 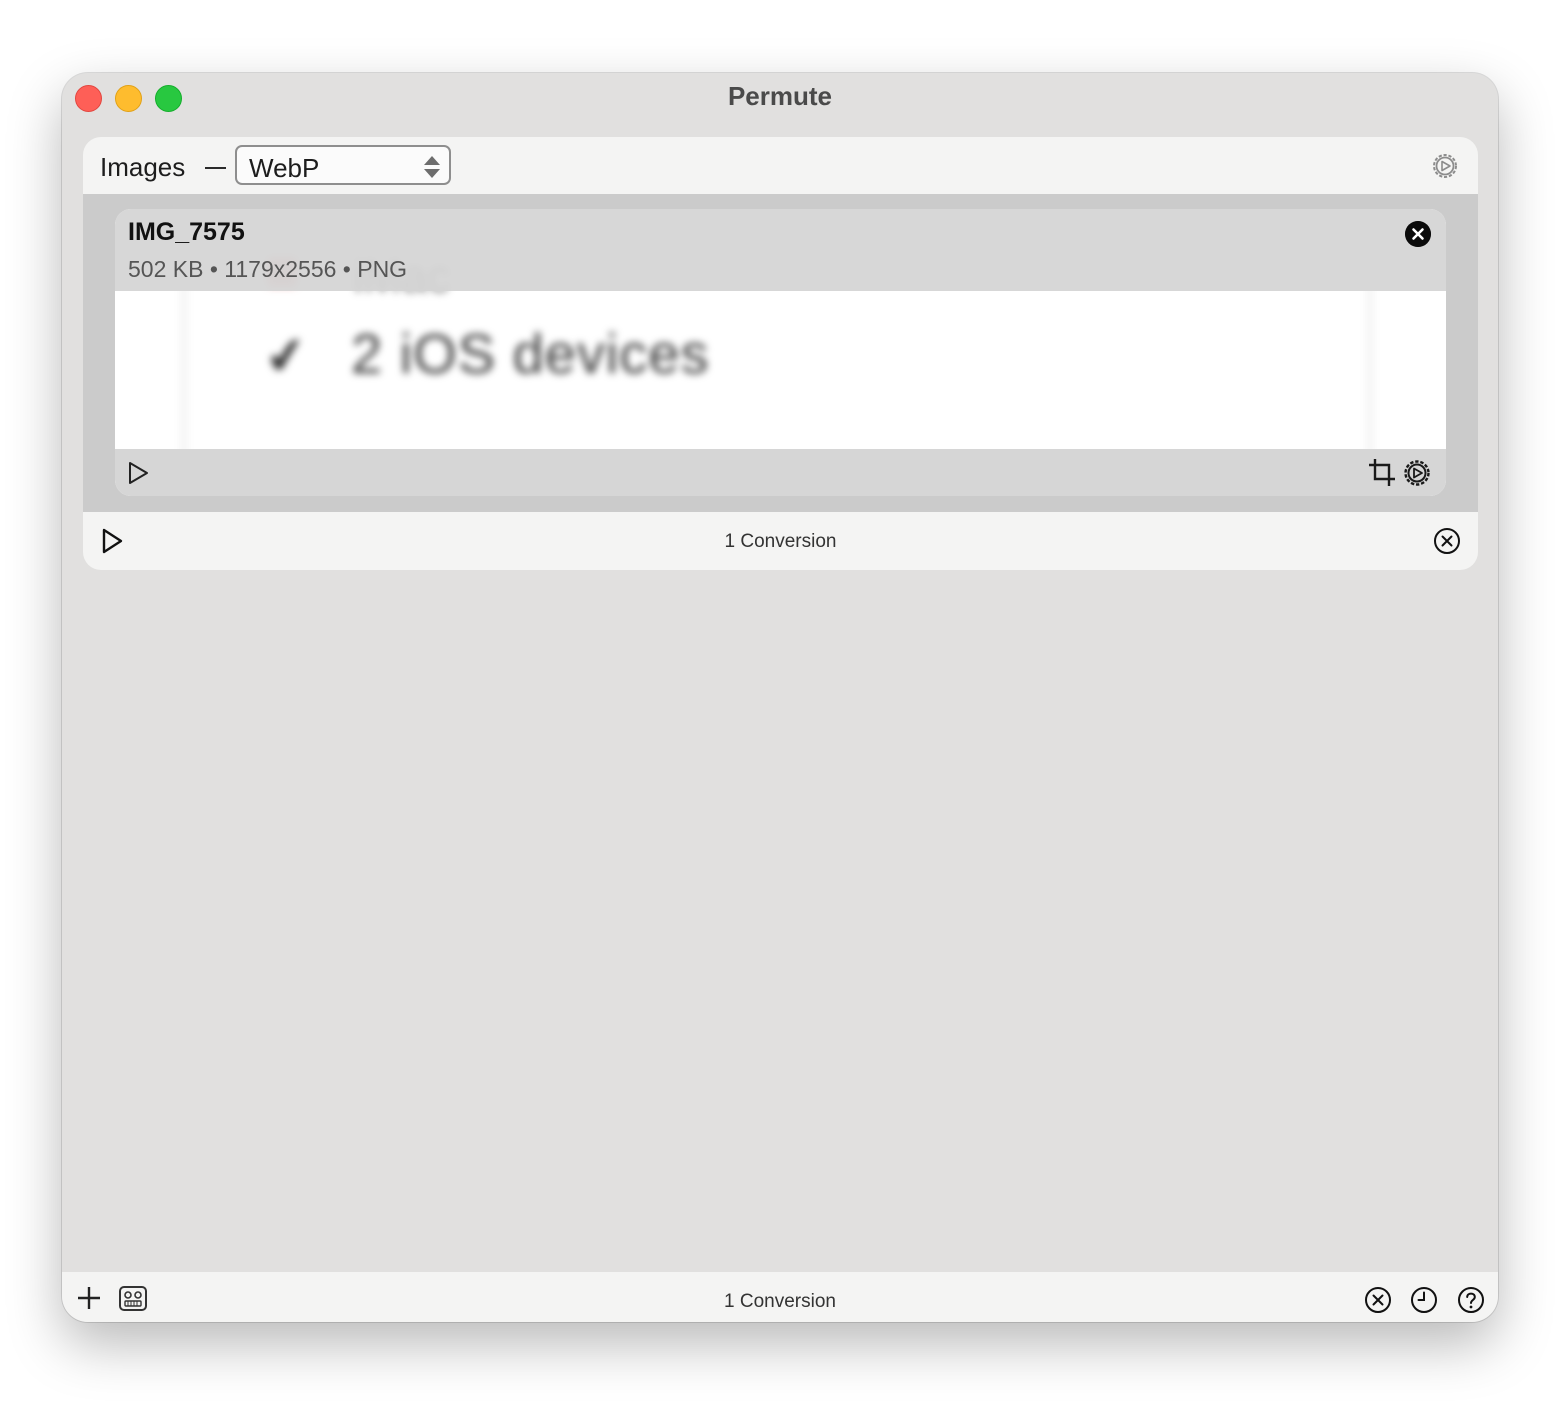 What do you see at coordinates (1471, 1300) in the screenshot?
I see `help-question-icon` at bounding box center [1471, 1300].